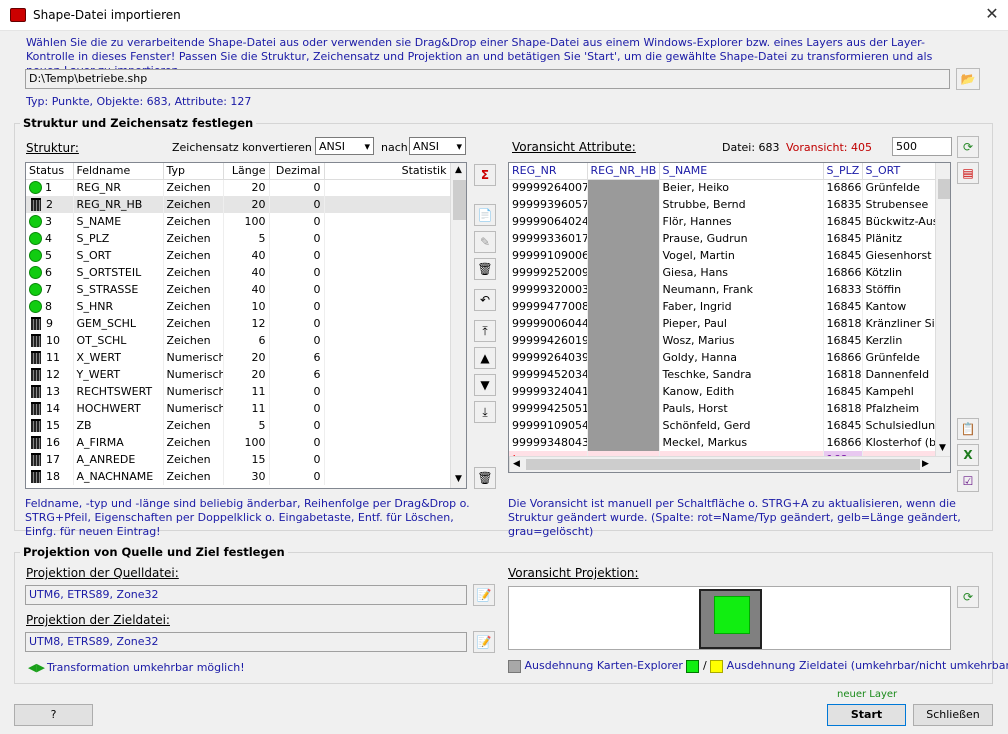  Describe the element at coordinates (485, 242) in the screenshot. I see `edit-field-icon: ✎` at that location.